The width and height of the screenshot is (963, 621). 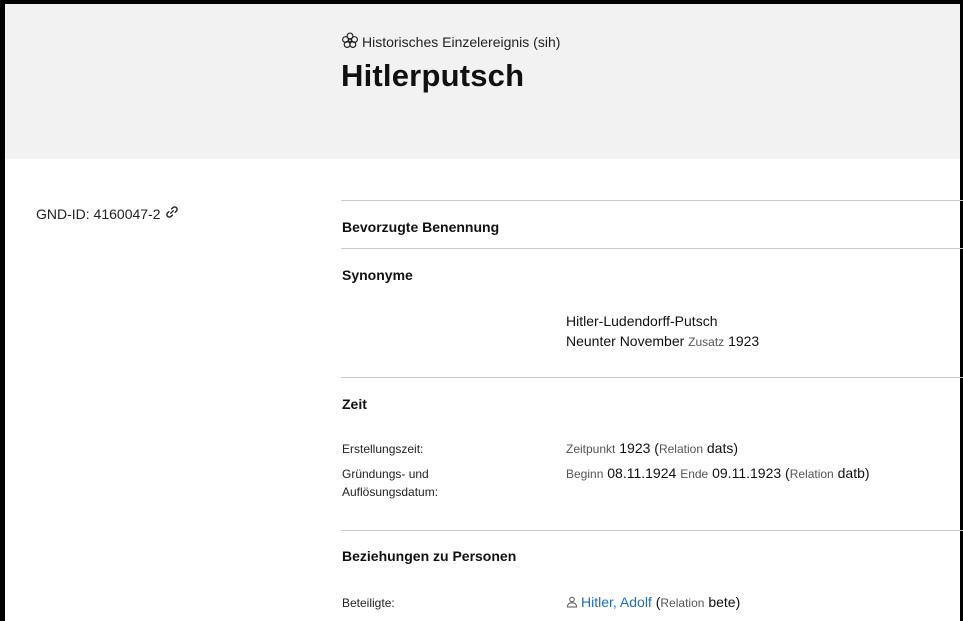 What do you see at coordinates (350, 41) in the screenshot?
I see `event-icon` at bounding box center [350, 41].